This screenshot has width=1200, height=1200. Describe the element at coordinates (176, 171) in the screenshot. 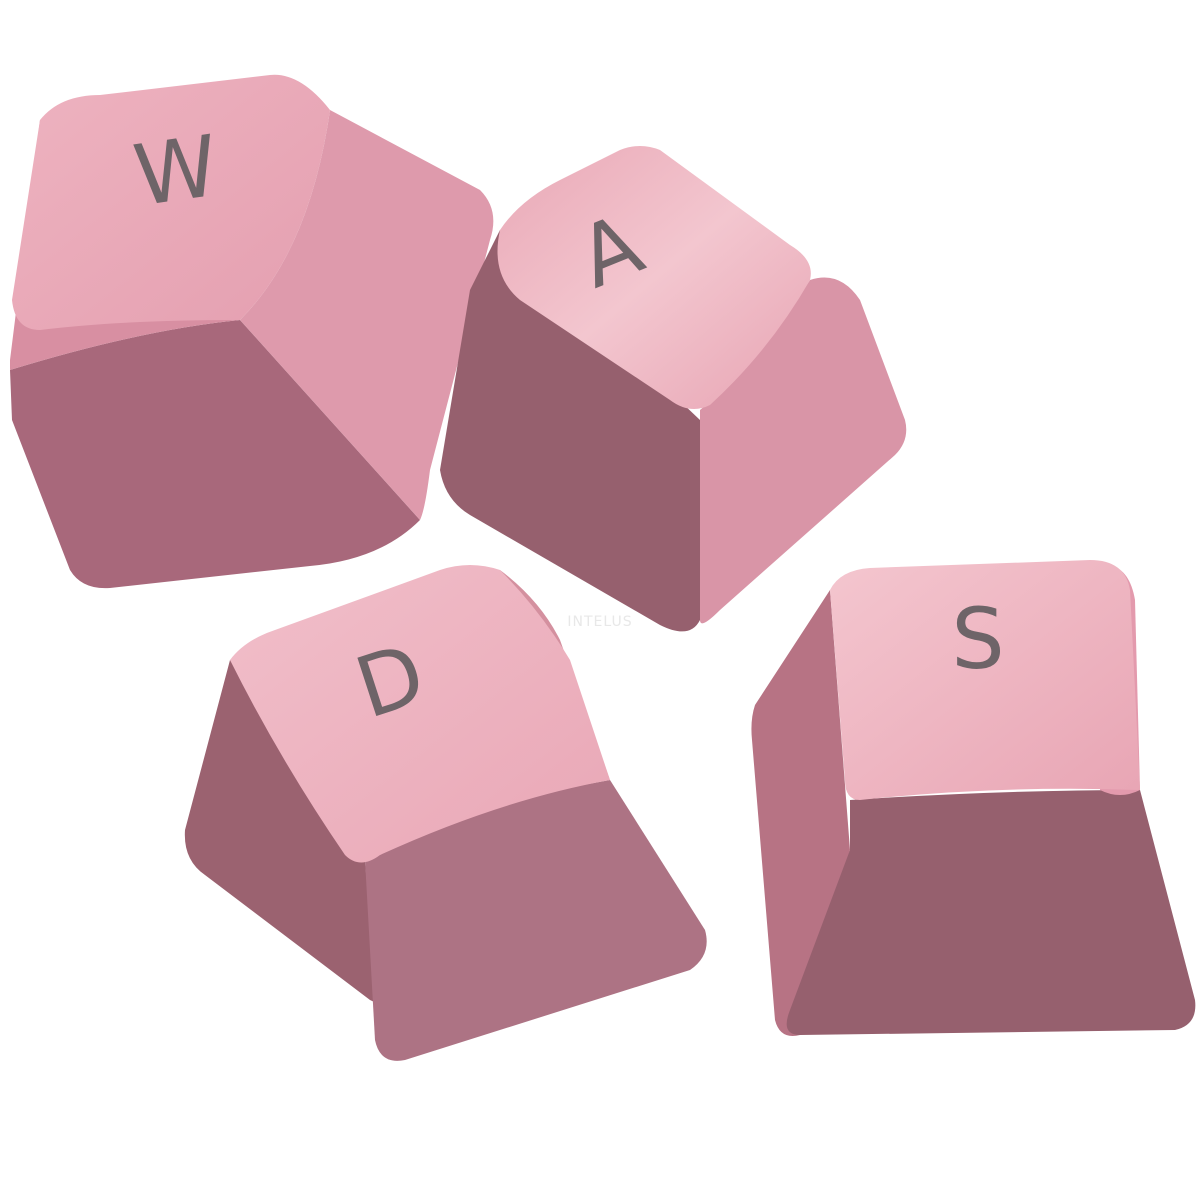

I see `keycap-w-legend: W` at that location.